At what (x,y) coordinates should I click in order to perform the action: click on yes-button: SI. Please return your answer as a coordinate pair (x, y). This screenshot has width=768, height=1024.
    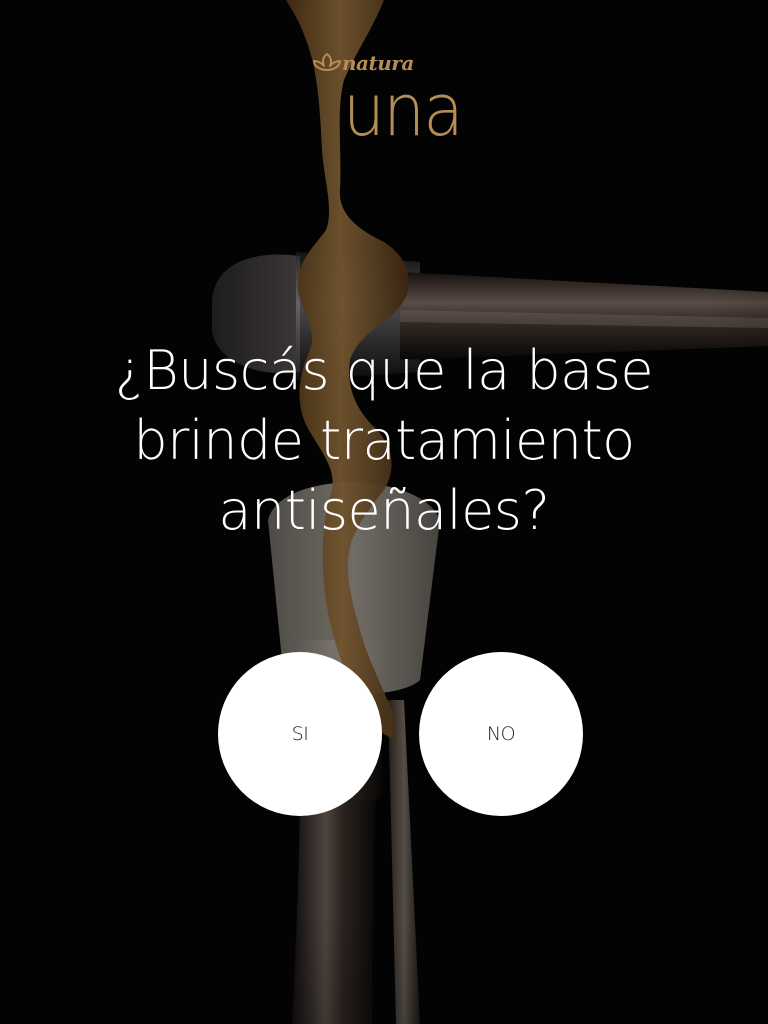
    Looking at the image, I should click on (300, 734).